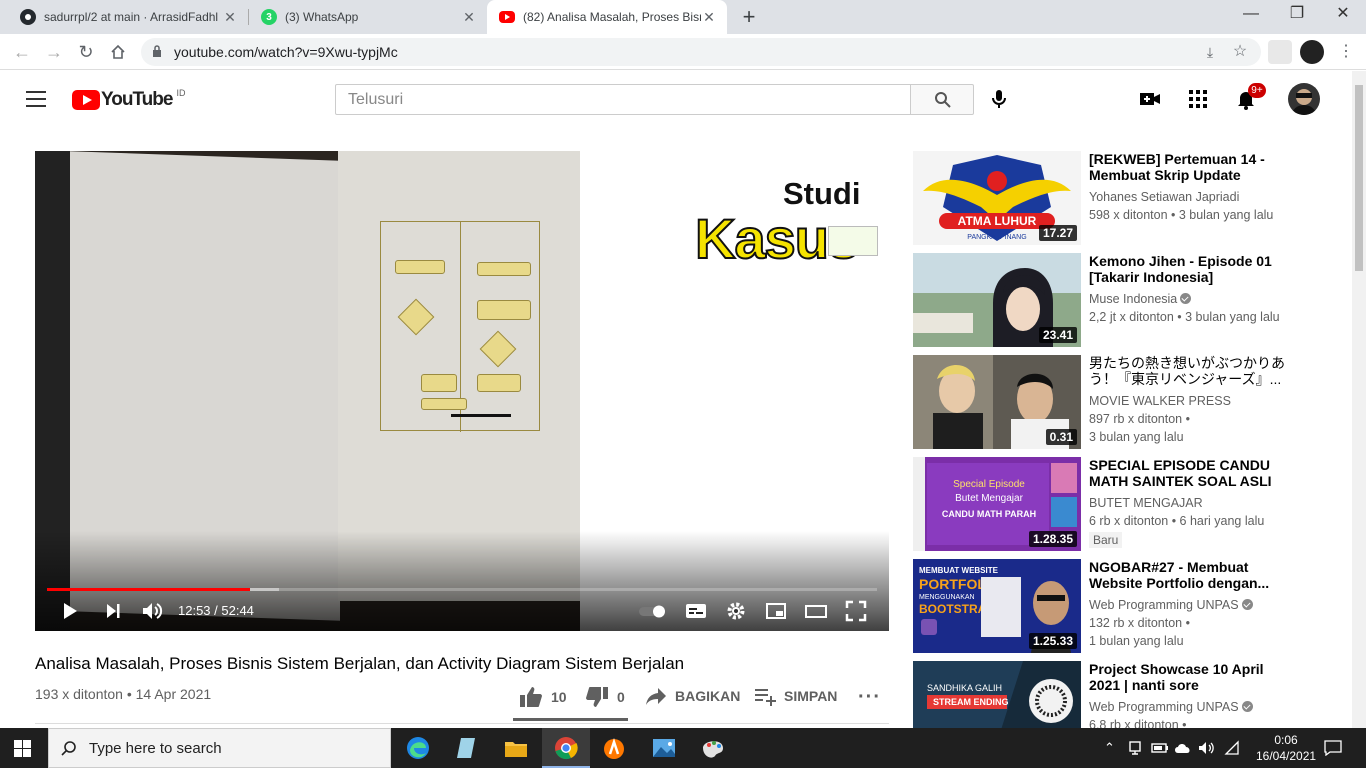 Image resolution: width=1366 pixels, height=768 pixels. Describe the element at coordinates (1135, 748) in the screenshot. I see `device-icon` at that location.